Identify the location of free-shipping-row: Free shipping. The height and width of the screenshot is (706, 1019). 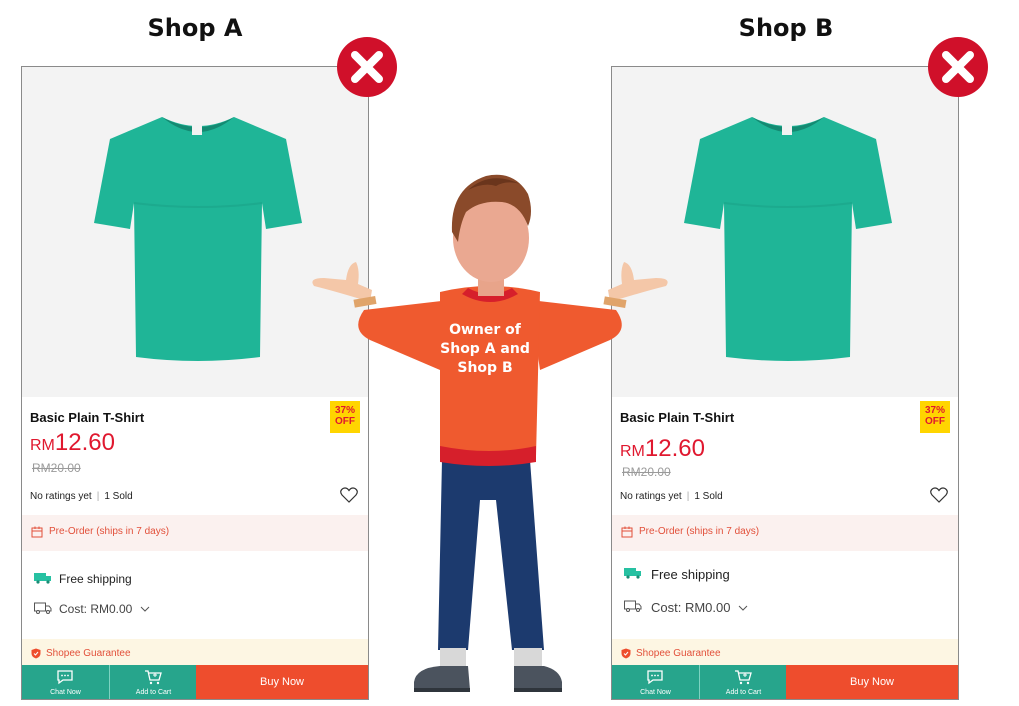
(83, 579).